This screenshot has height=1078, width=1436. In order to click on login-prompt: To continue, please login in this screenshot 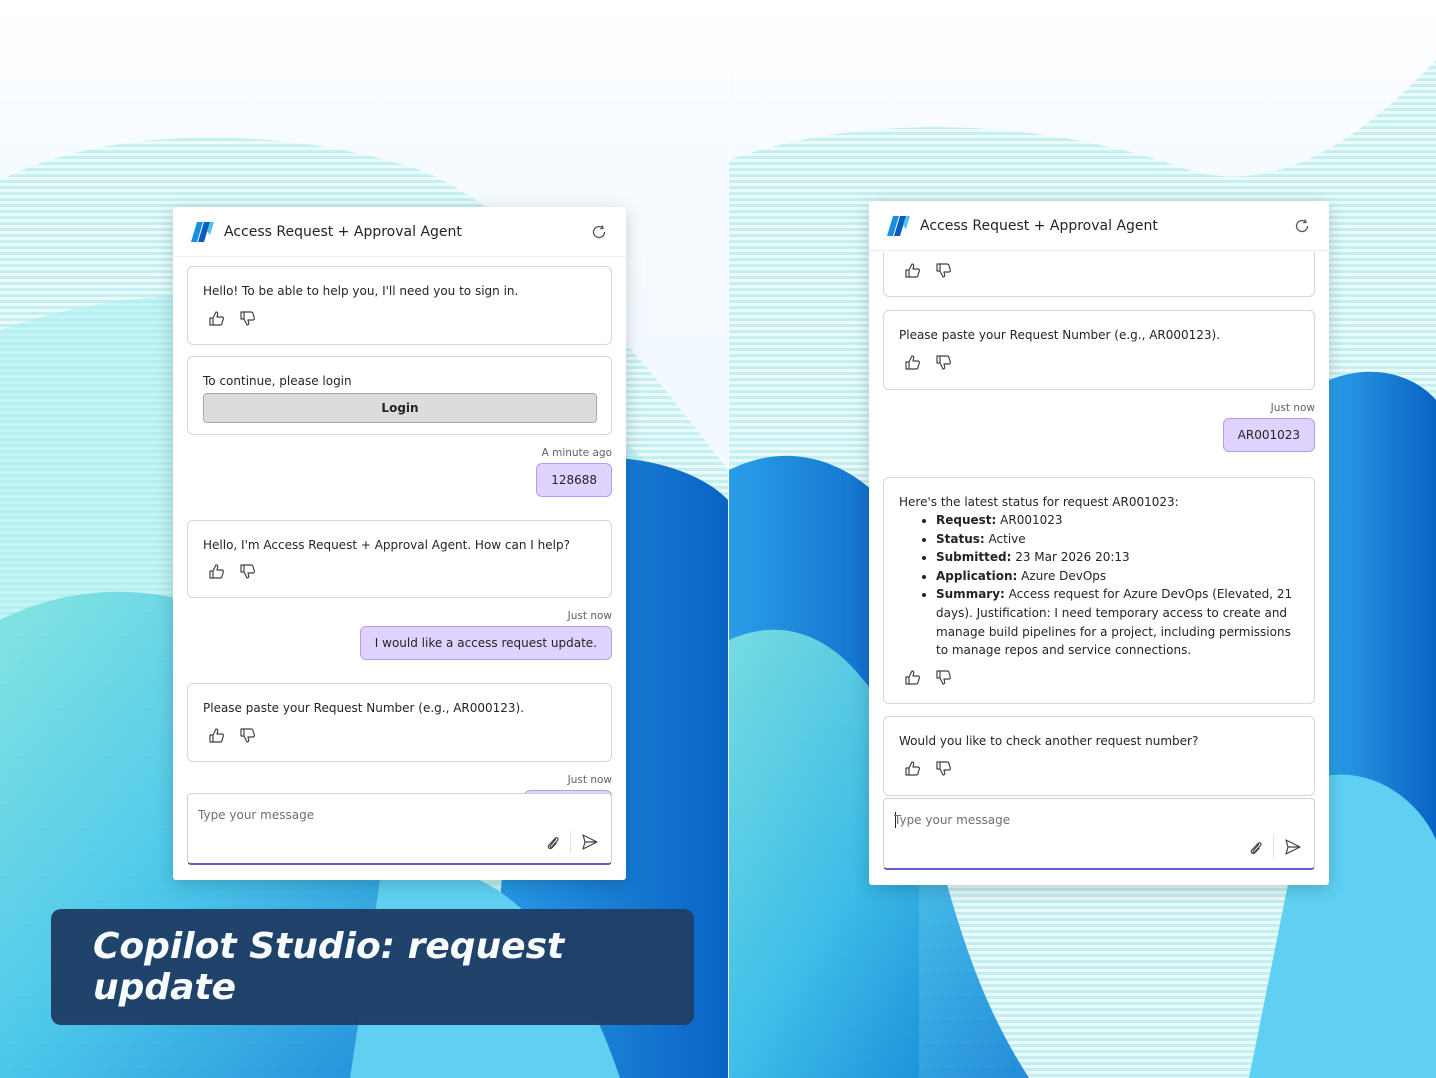, I will do `click(277, 381)`.